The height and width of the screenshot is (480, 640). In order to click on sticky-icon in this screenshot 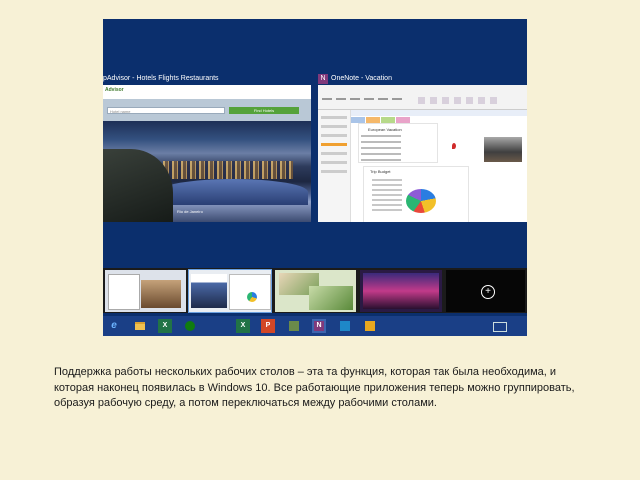, I will do `click(370, 326)`.